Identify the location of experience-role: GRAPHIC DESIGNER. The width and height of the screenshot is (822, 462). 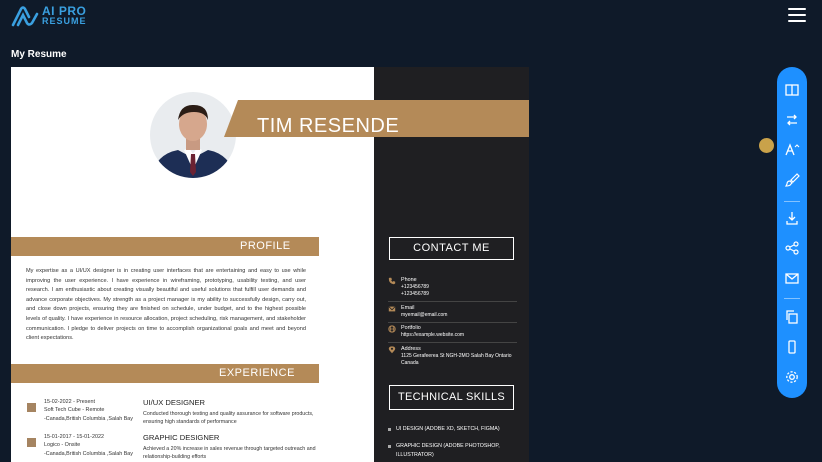
(181, 437).